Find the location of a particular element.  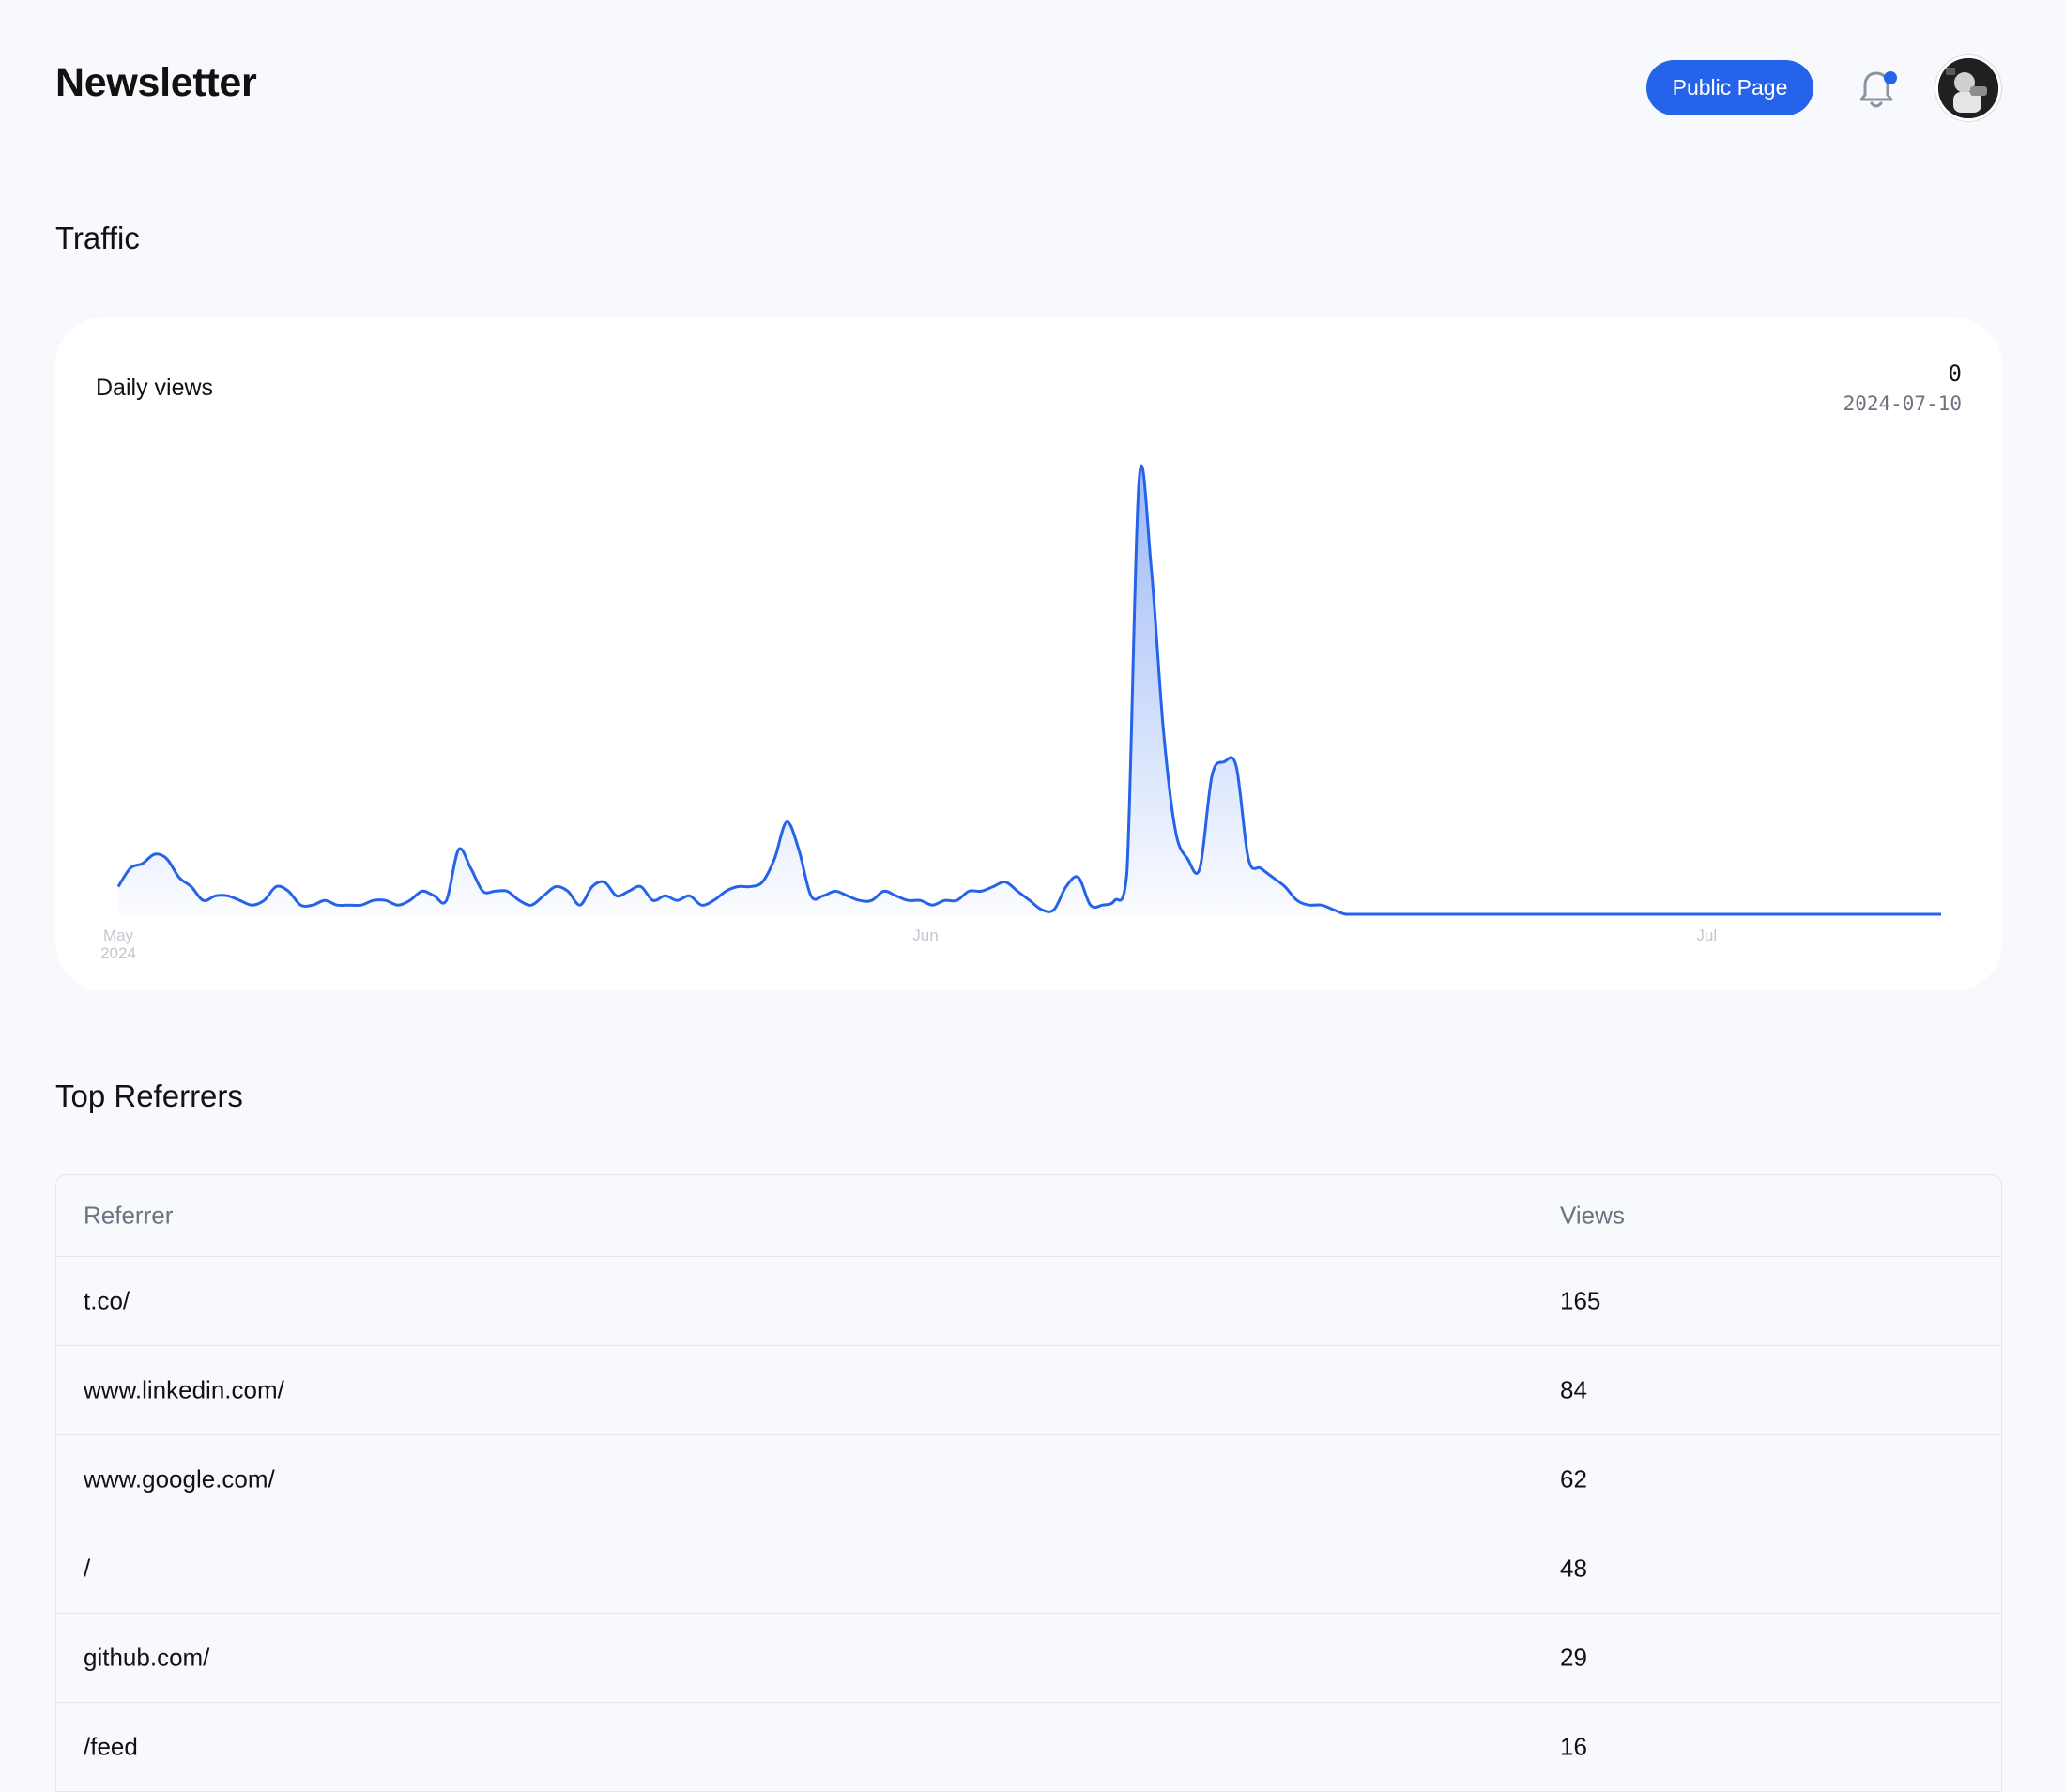

views-cell: 16 is located at coordinates (1573, 1746).